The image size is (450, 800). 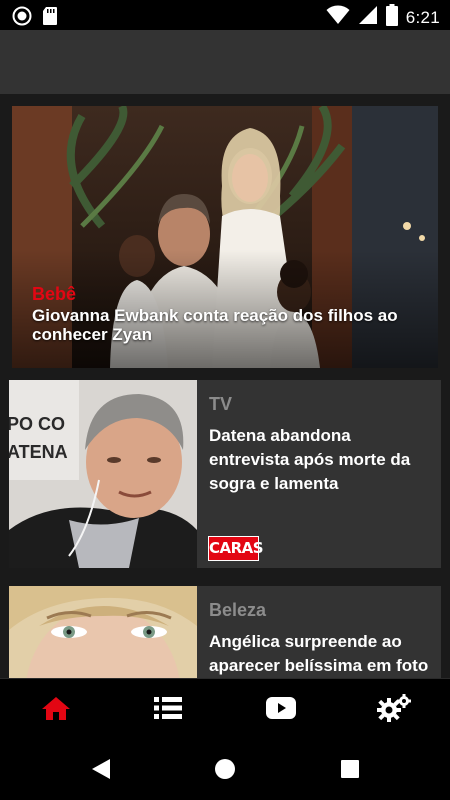 I want to click on back-button, so click(x=101, y=771).